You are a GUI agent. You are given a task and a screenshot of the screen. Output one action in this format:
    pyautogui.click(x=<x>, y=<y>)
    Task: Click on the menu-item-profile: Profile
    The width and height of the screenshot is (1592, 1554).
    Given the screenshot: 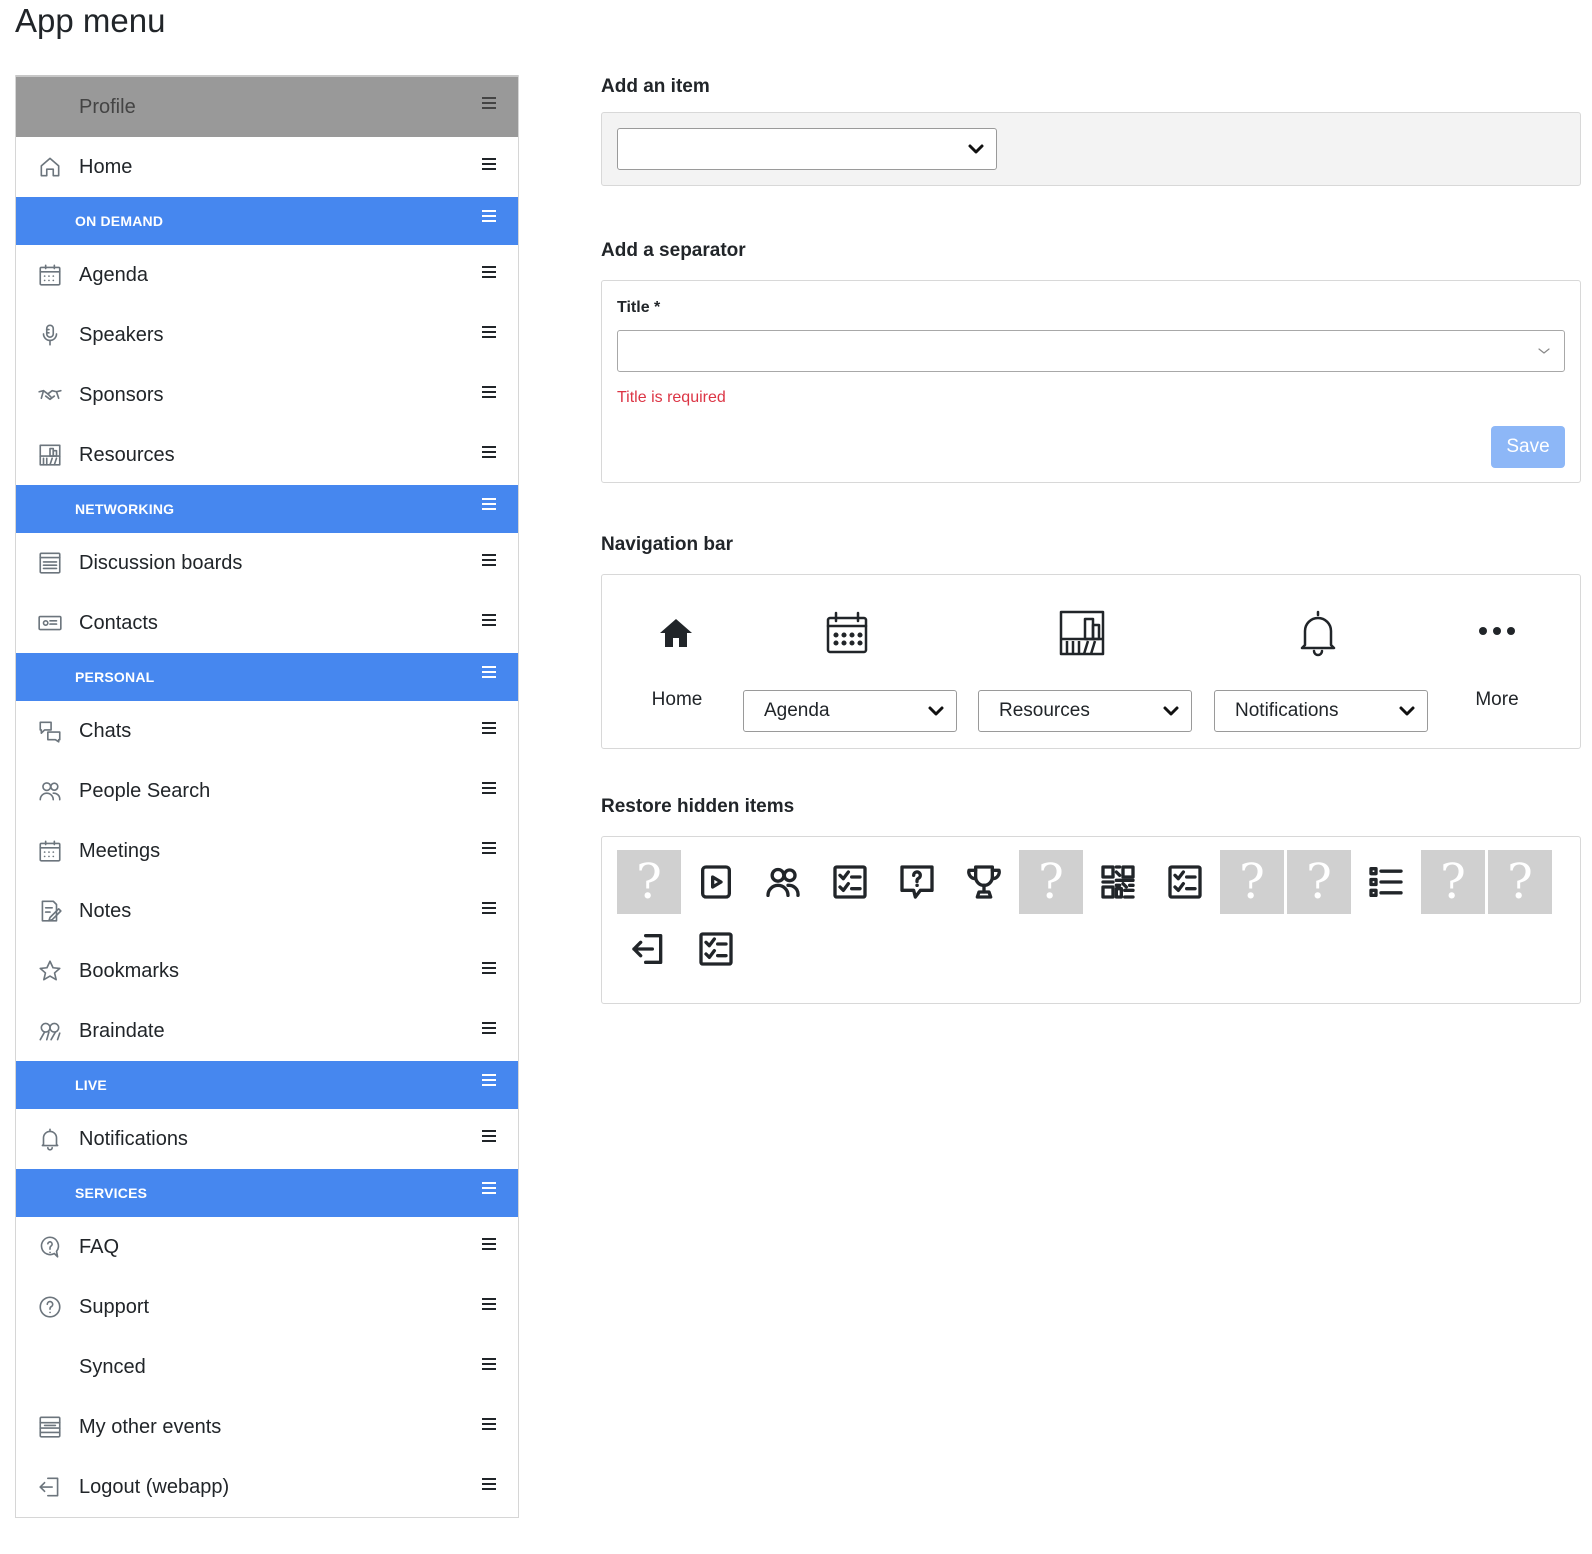 What is the action you would take?
    pyautogui.click(x=267, y=106)
    